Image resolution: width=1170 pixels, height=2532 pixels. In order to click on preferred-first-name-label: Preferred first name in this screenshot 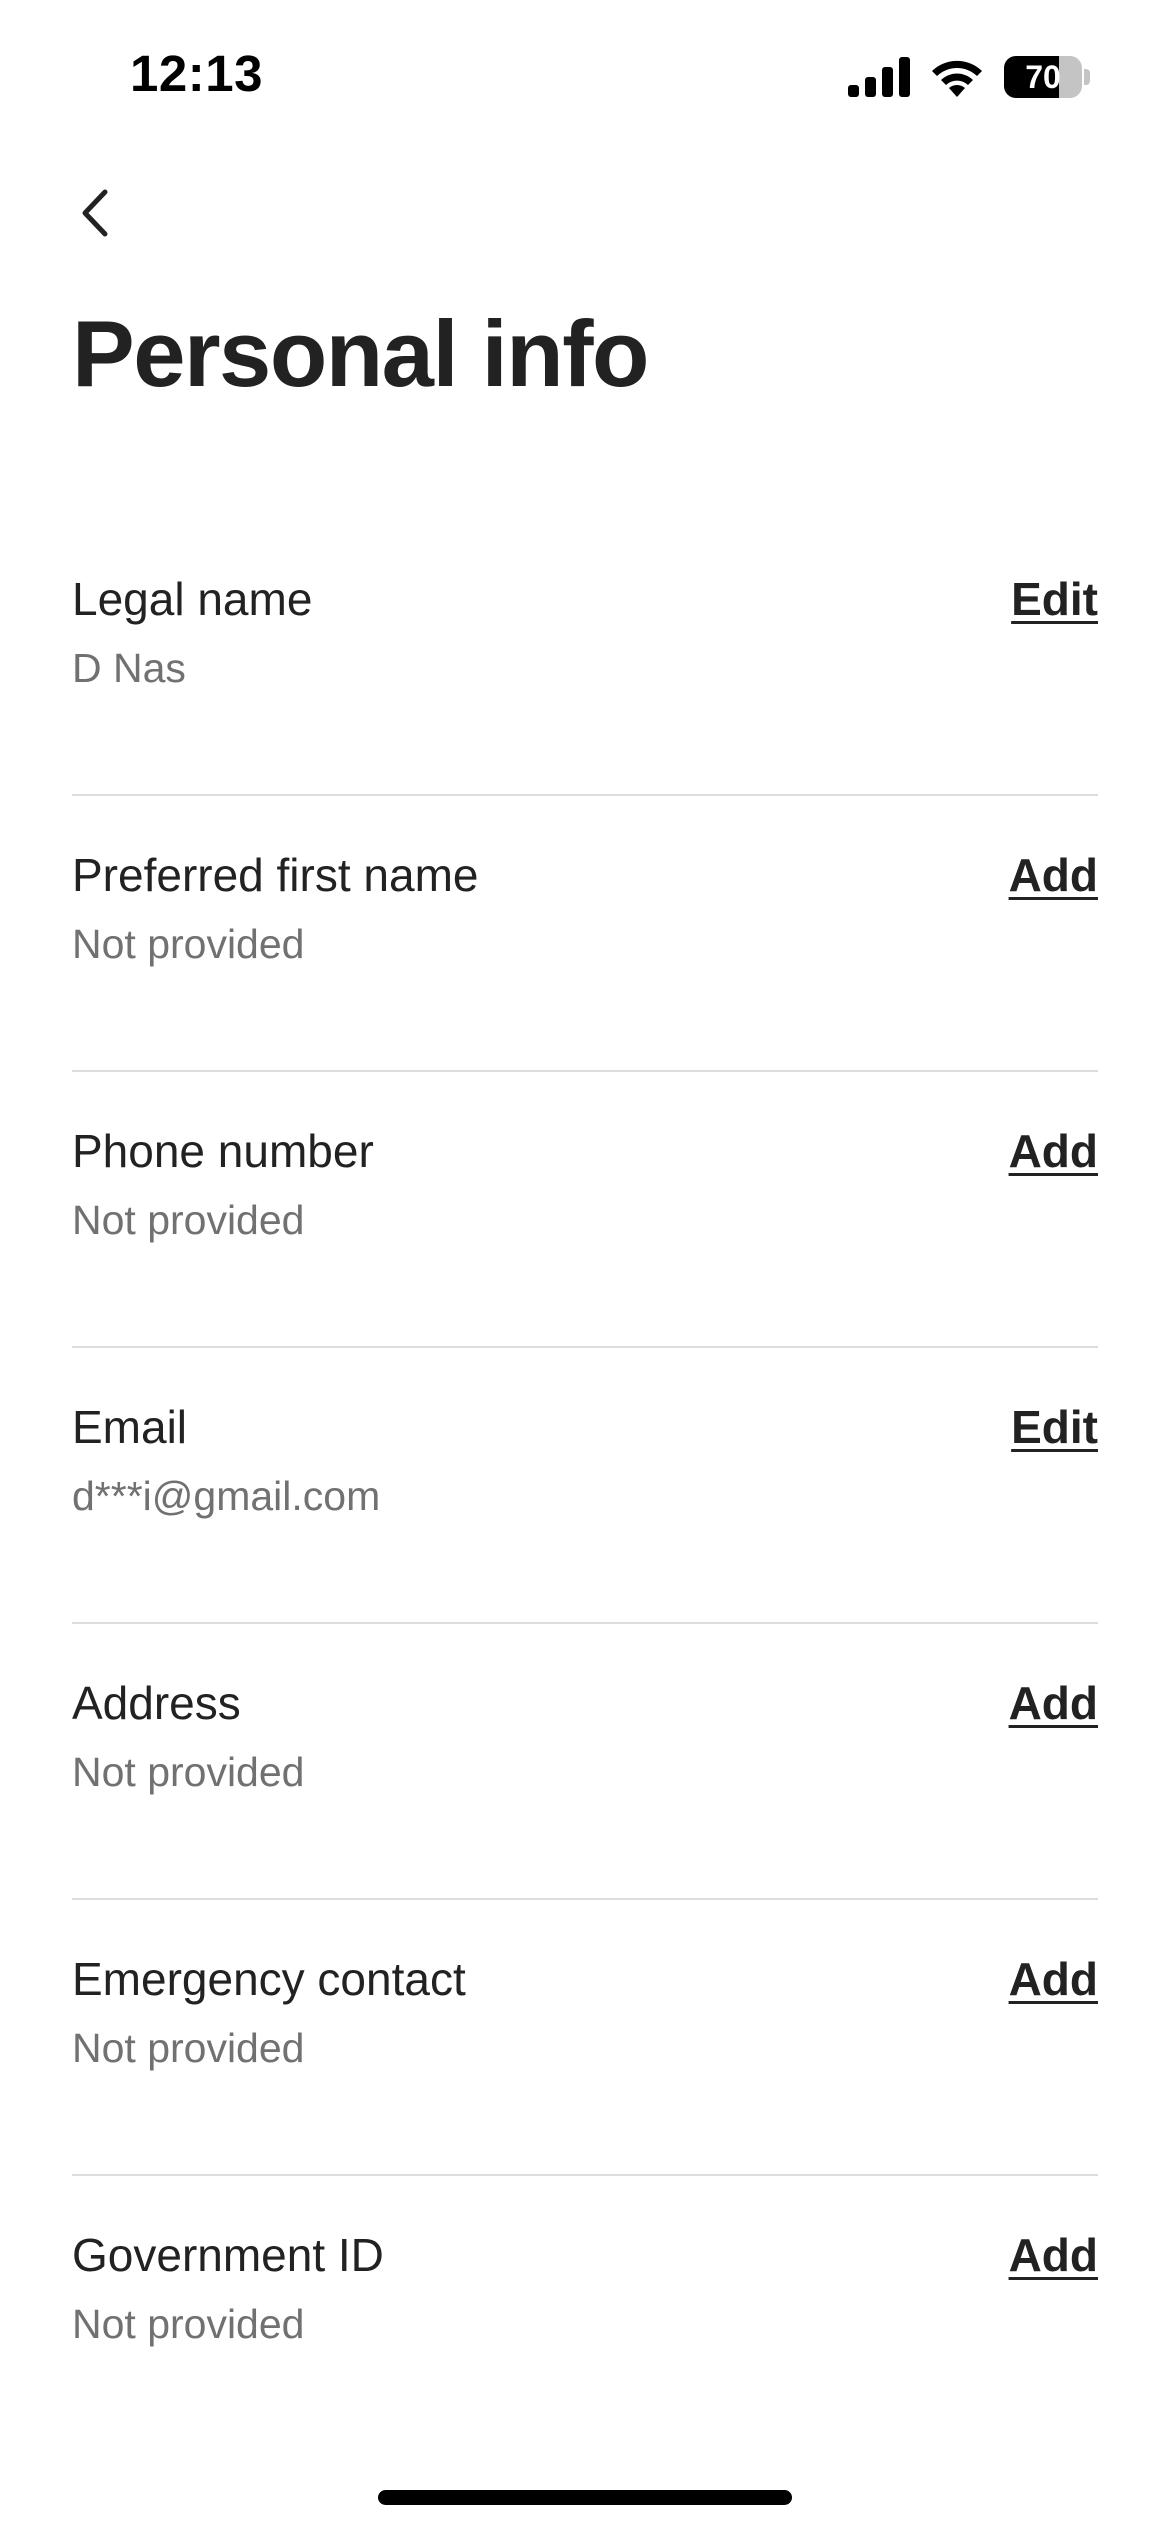, I will do `click(275, 875)`.